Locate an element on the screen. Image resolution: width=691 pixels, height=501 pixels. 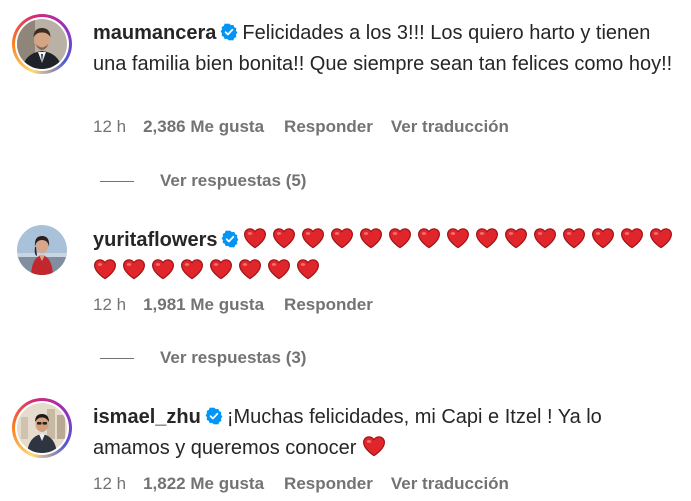
profile-photo-woman-red-dress-icon is located at coordinates (42, 250).